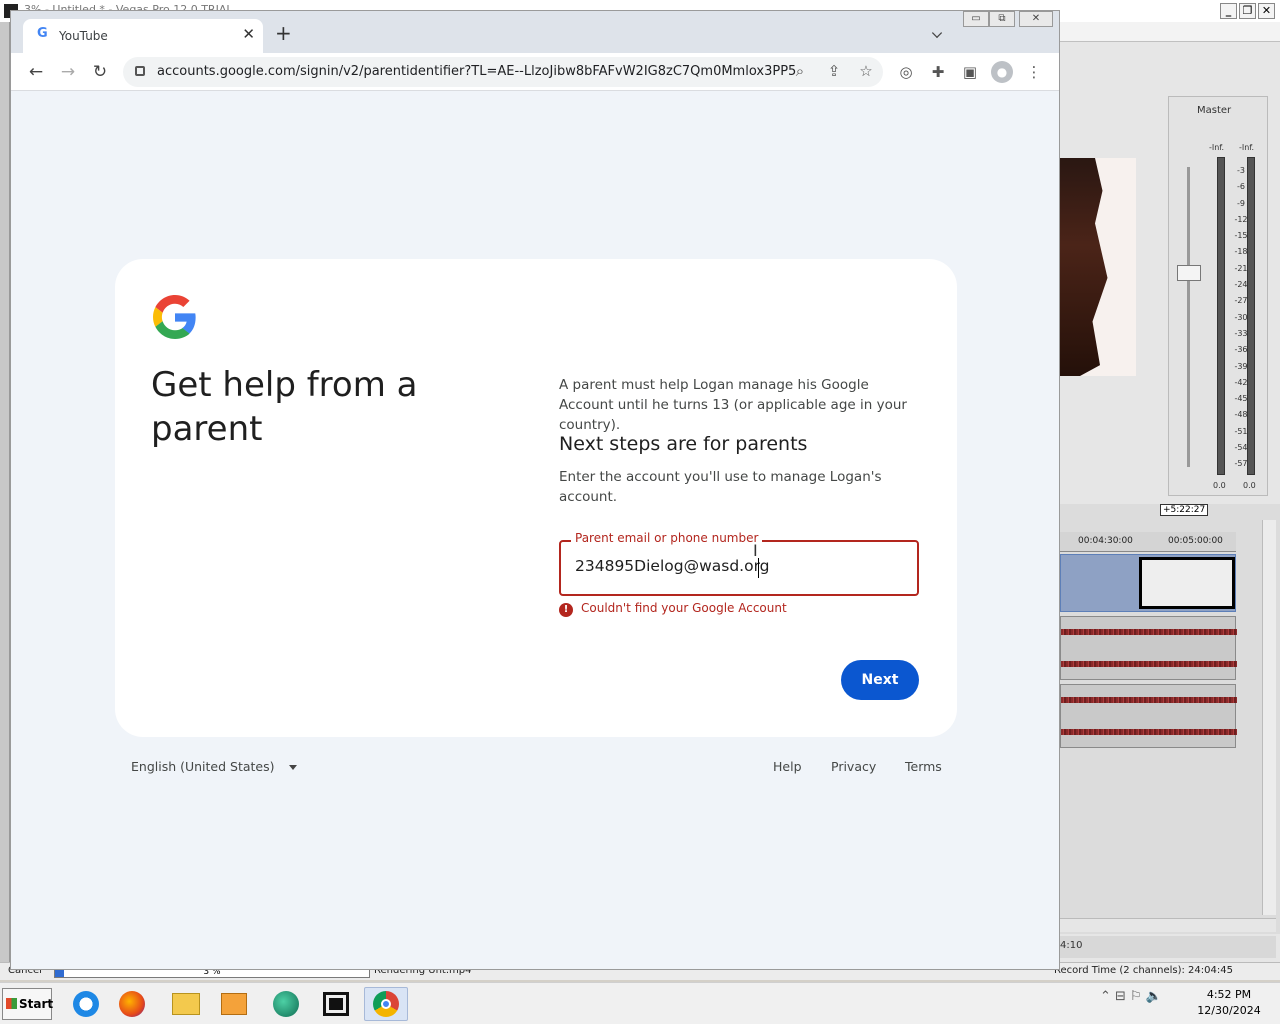  I want to click on tab-strip: G YouTube ✕ + ▭ ⧉ ✕, so click(535, 32).